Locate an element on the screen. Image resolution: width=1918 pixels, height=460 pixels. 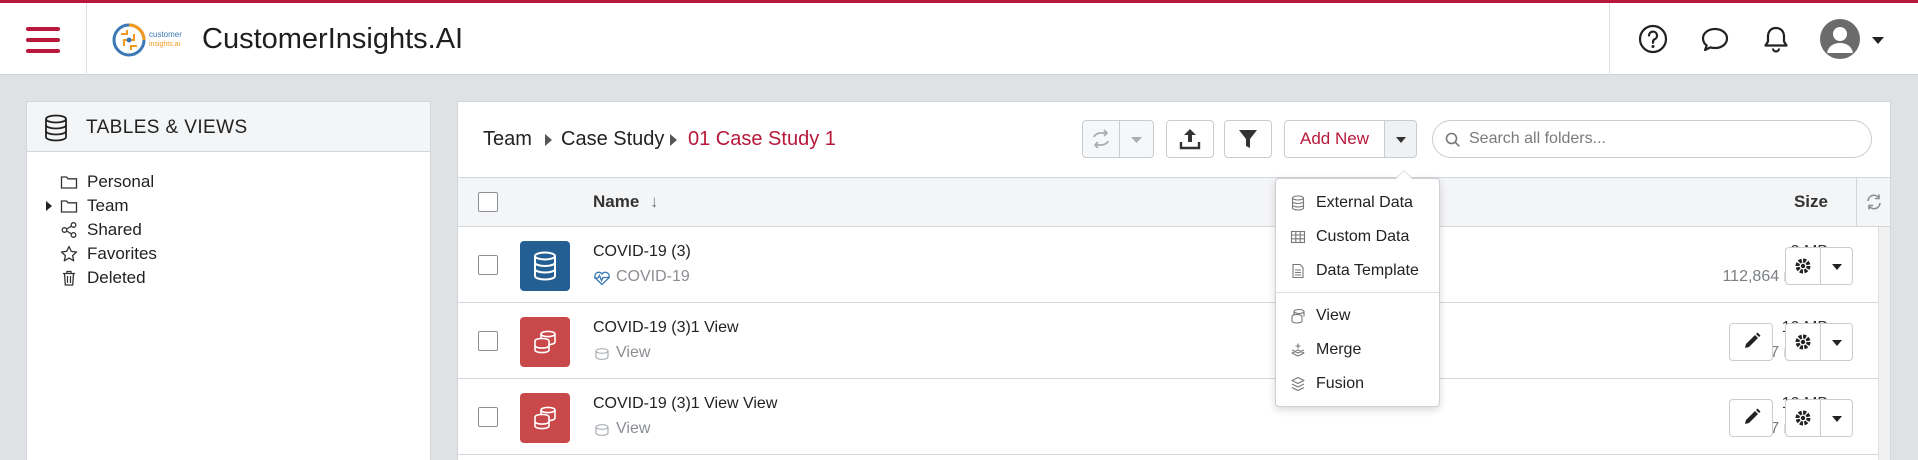
panel-title: TABLES & VIEWS is located at coordinates (167, 127).